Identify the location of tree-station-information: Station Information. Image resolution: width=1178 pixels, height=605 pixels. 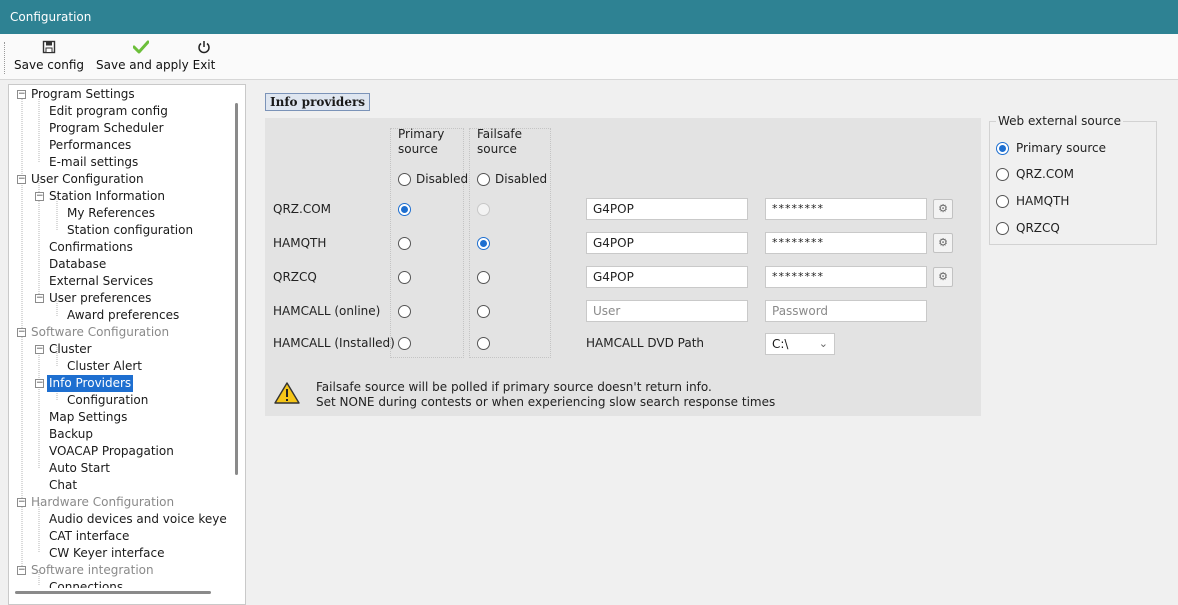
(107, 196).